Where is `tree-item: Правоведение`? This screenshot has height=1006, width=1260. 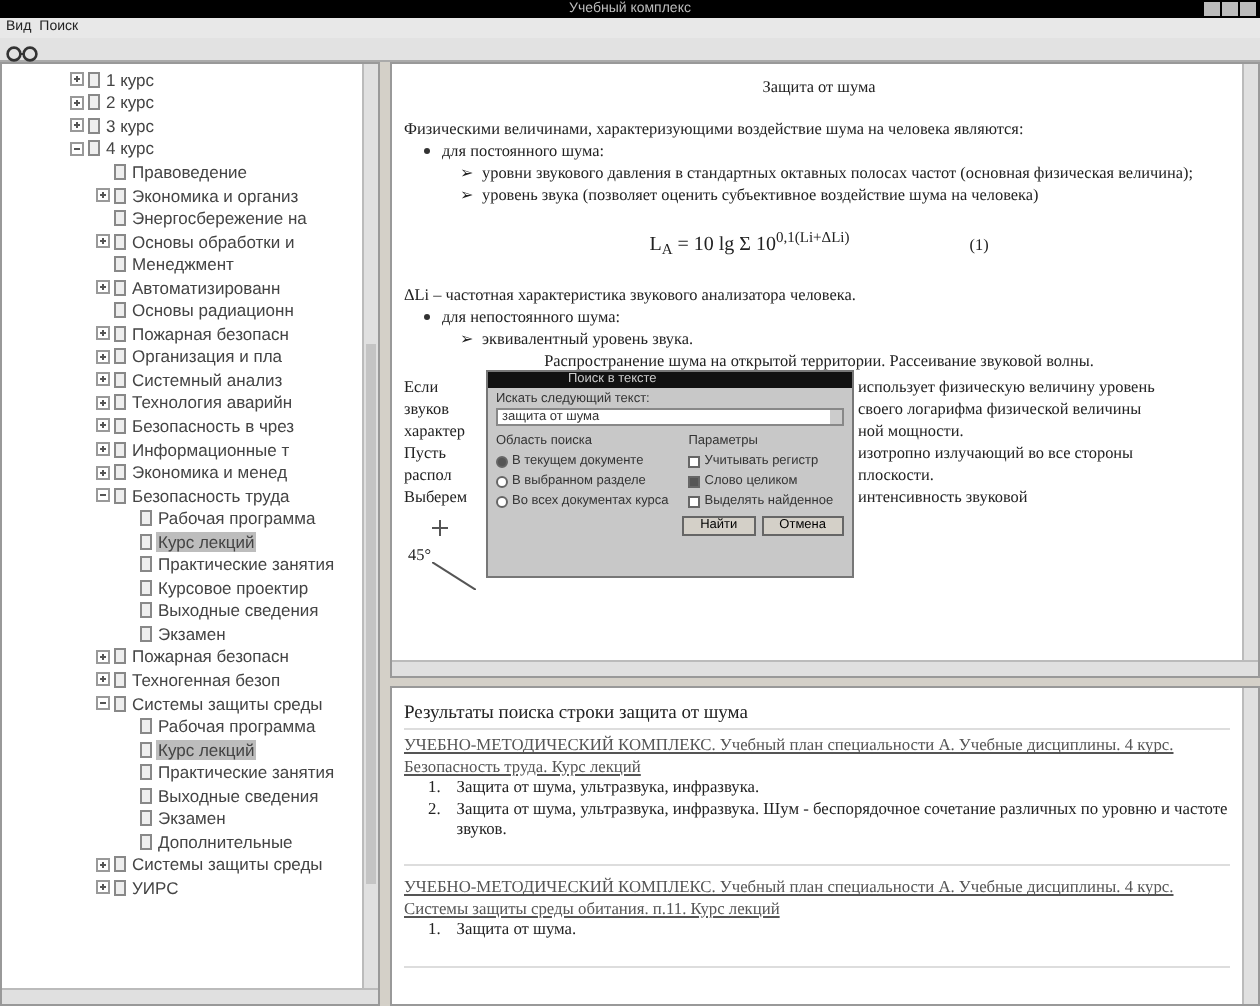
tree-item: Правоведение is located at coordinates (190, 171).